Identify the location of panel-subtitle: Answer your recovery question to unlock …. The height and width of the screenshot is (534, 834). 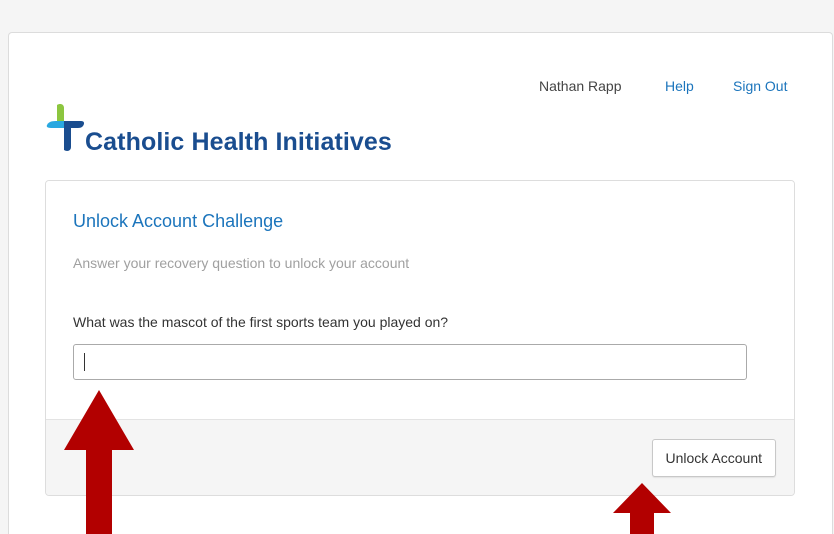
(241, 263).